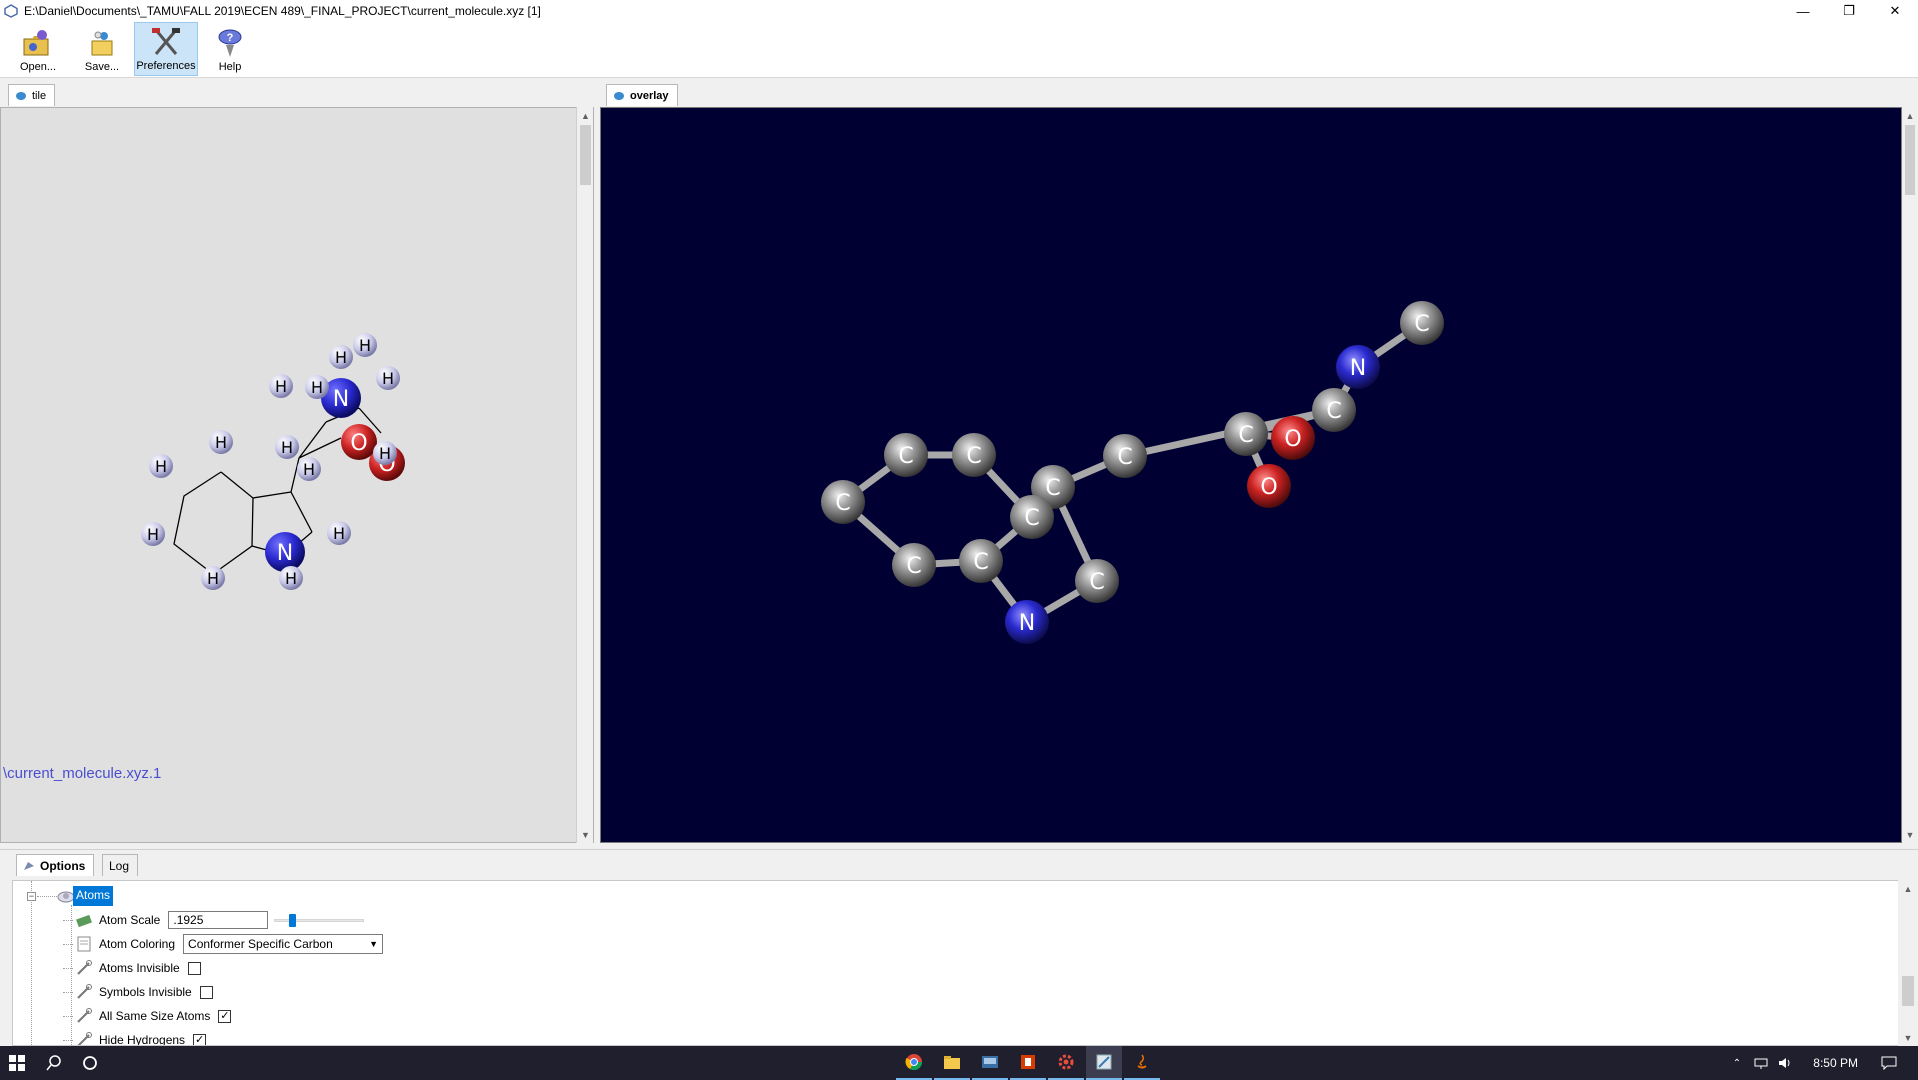  I want to click on taskbar-file-explorer, so click(952, 1063).